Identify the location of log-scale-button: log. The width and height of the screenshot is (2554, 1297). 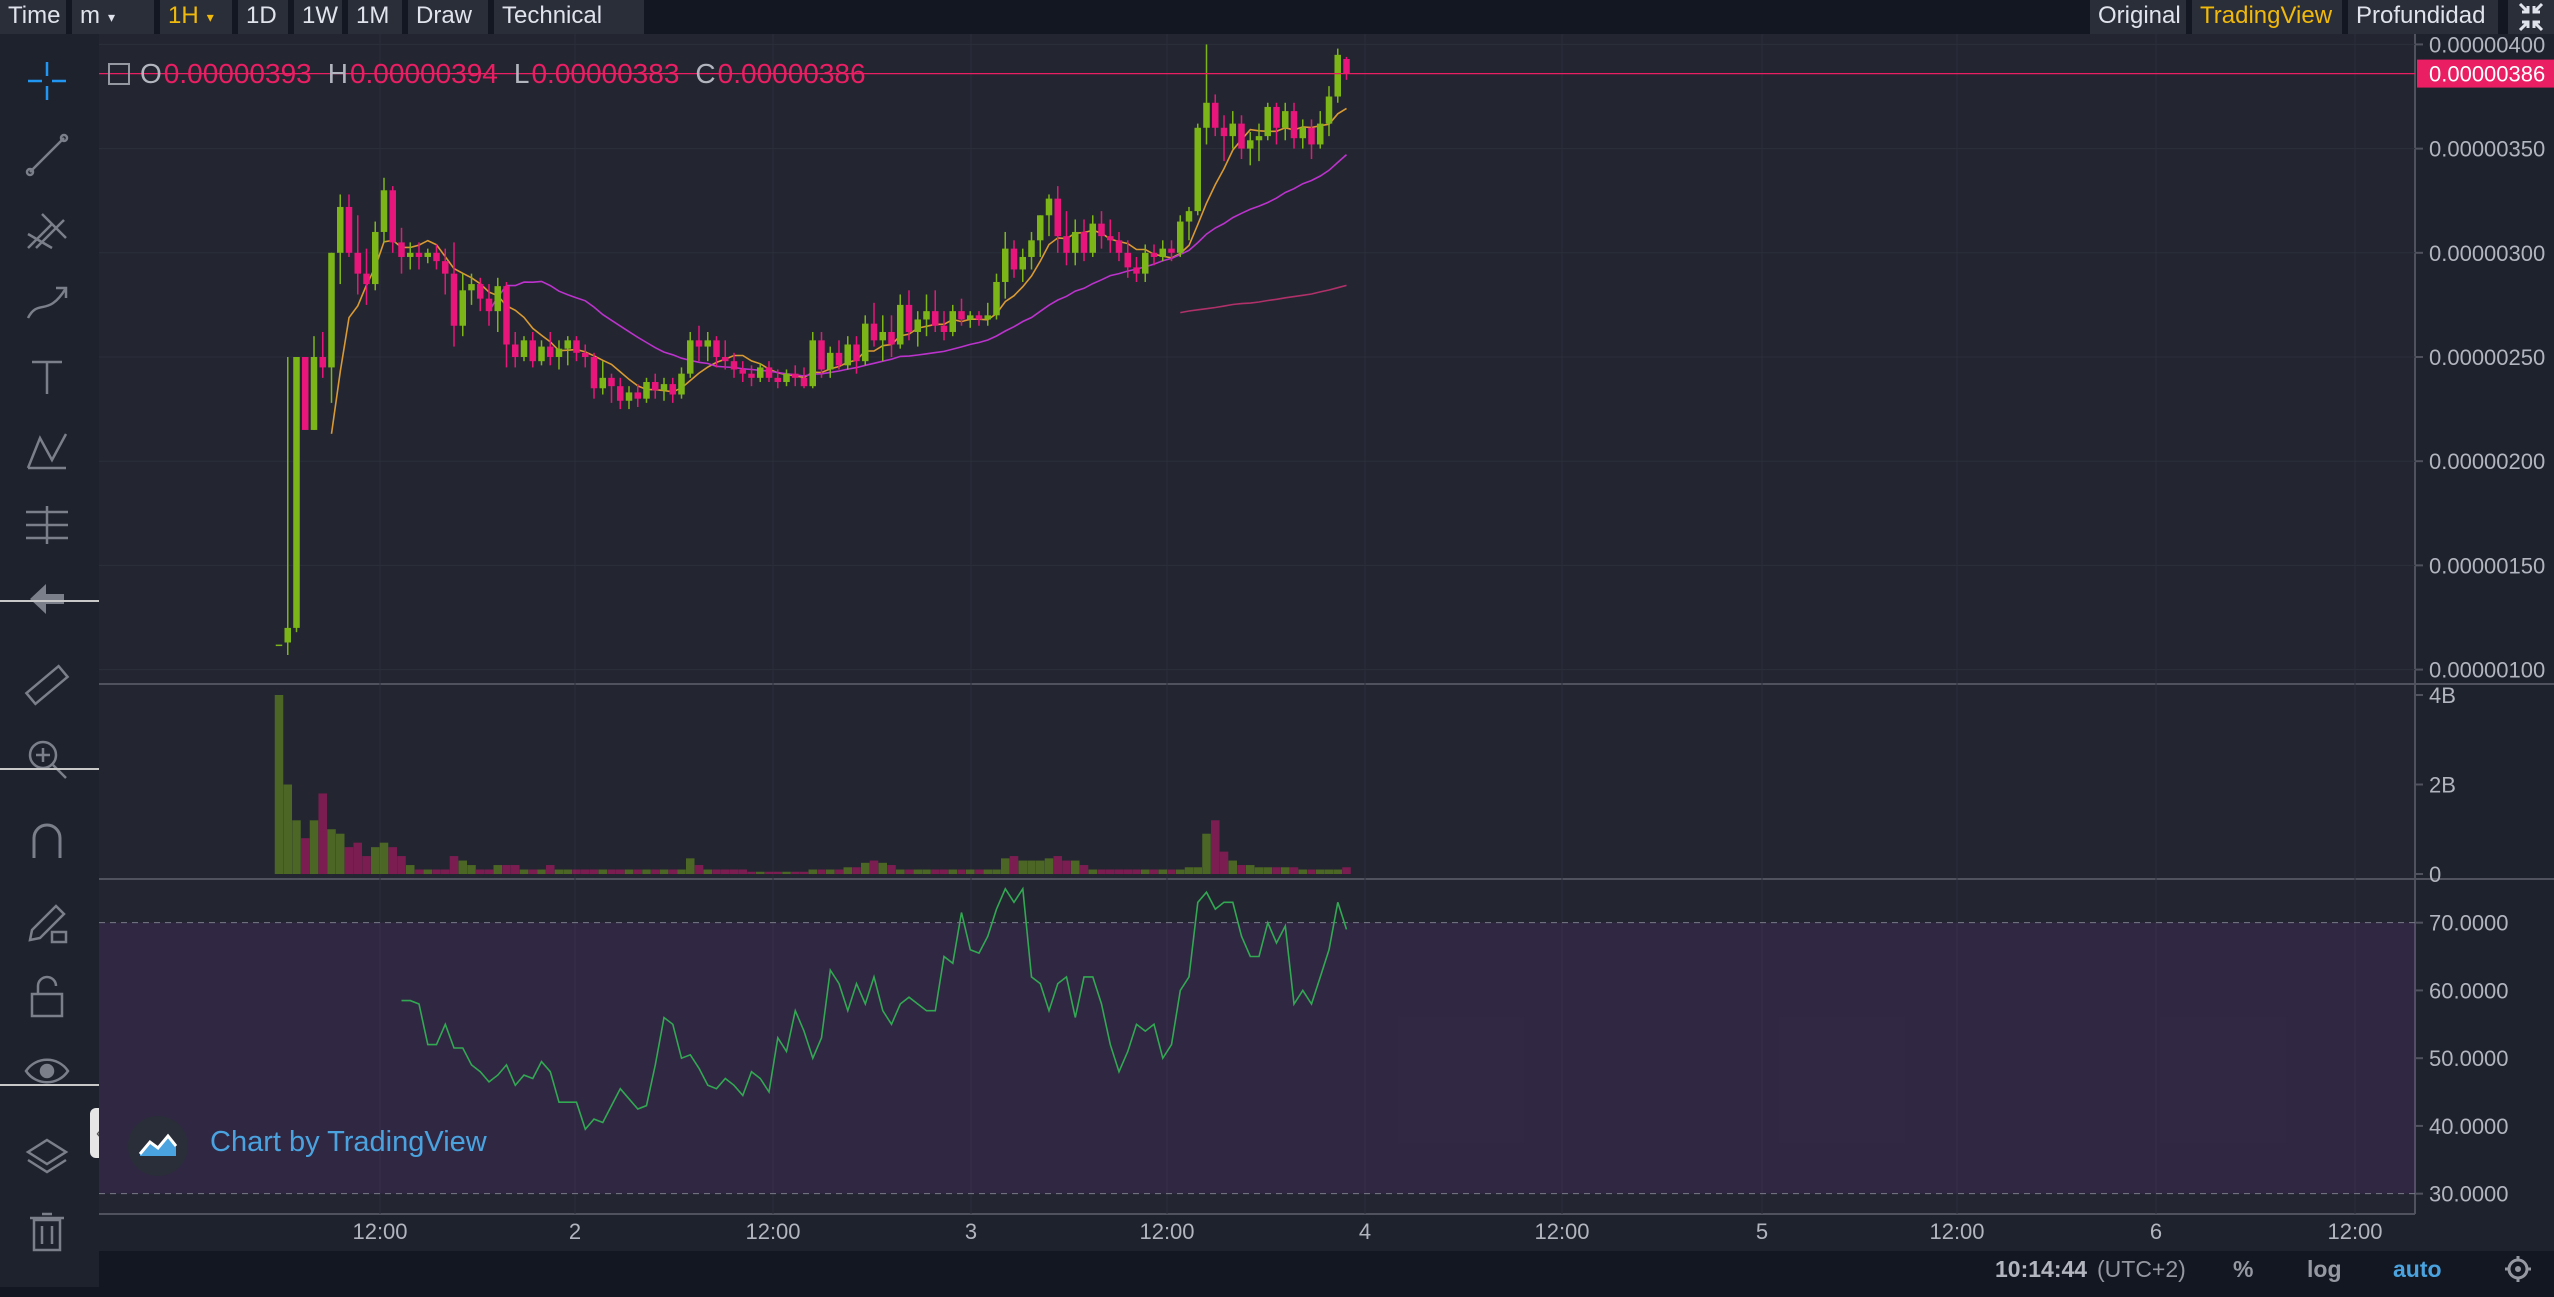
(2324, 1269).